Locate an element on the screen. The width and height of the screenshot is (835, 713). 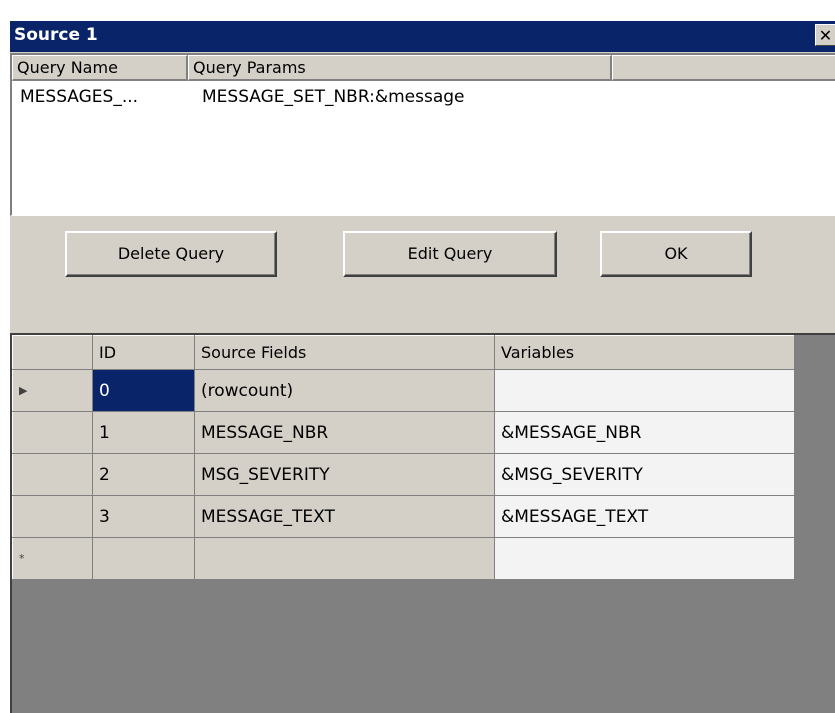
table-row: 1 MESSAGE_NBR &MESSAGE_NBR is located at coordinates (403, 432).